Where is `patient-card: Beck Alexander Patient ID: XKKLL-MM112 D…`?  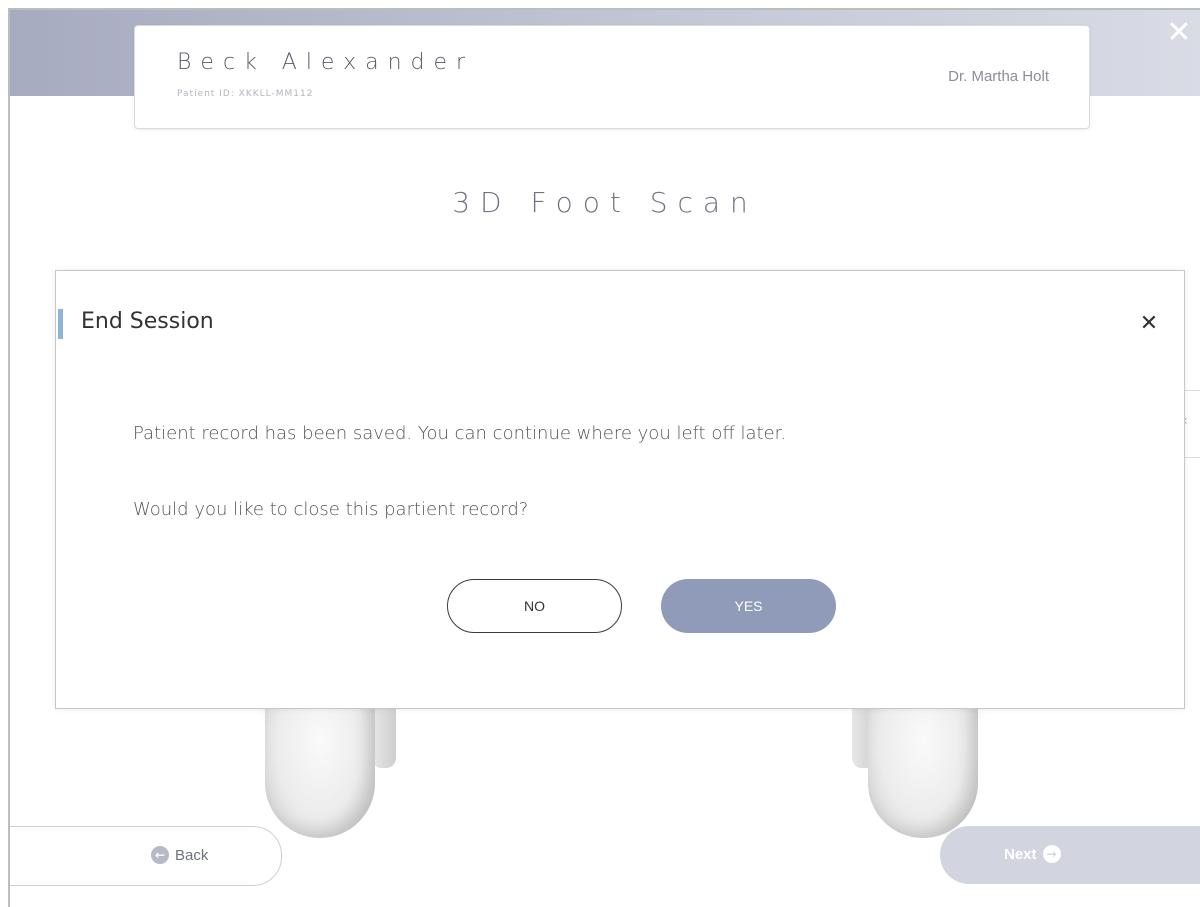 patient-card: Beck Alexander Patient ID: XKKLL-MM112 D… is located at coordinates (612, 77).